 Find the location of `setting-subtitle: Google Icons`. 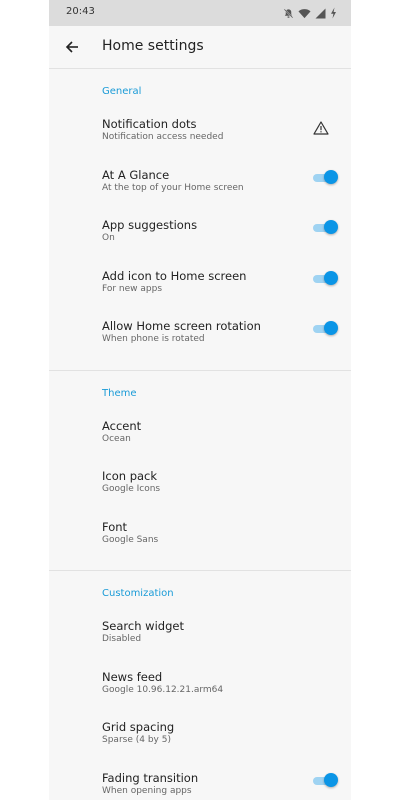

setting-subtitle: Google Icons is located at coordinates (131, 489).